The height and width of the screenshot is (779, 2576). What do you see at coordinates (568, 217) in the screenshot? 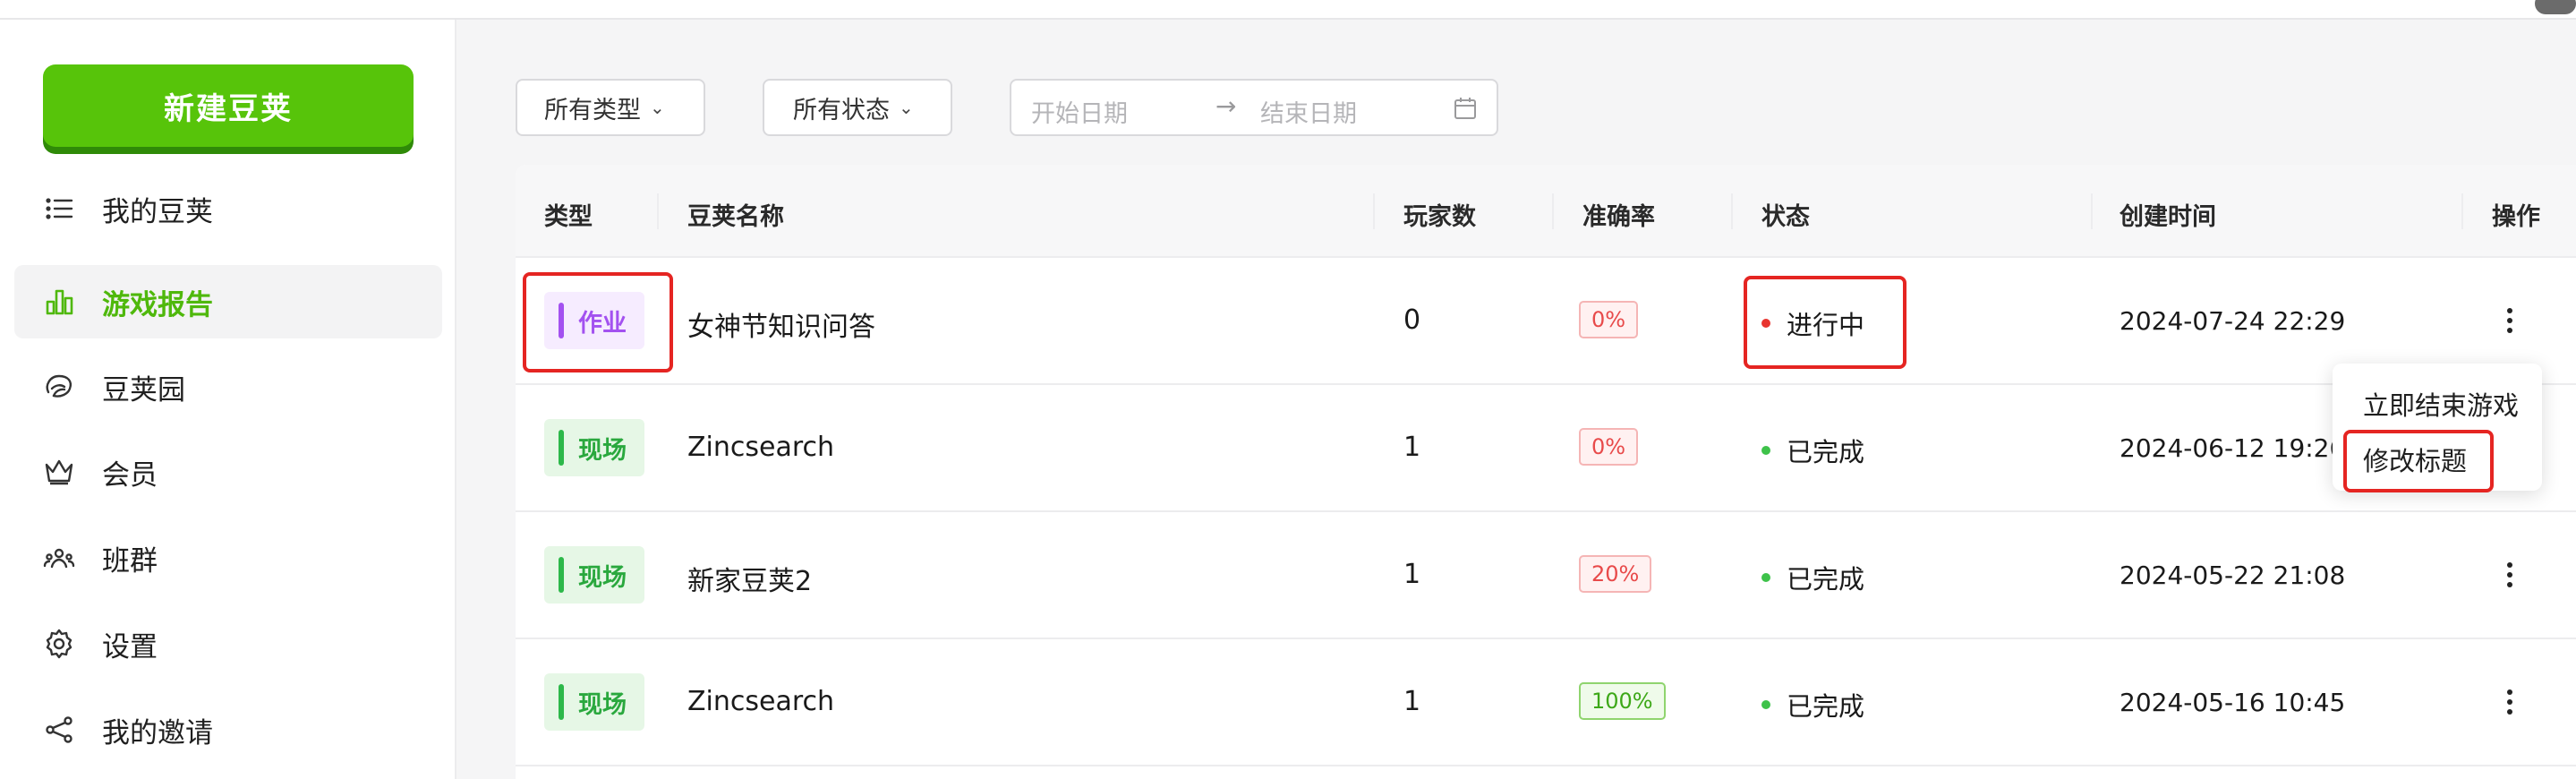
I see `header-type: 类型` at bounding box center [568, 217].